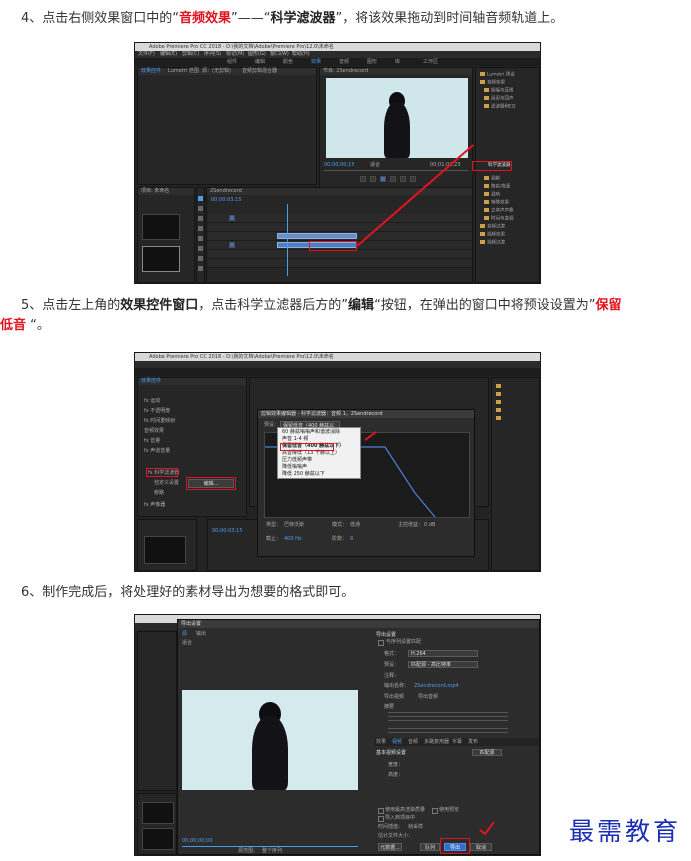 This screenshot has width=691, height=861. What do you see at coordinates (295, 439) in the screenshot?
I see `preset-option-voice: 声音 1-4 频` at bounding box center [295, 439].